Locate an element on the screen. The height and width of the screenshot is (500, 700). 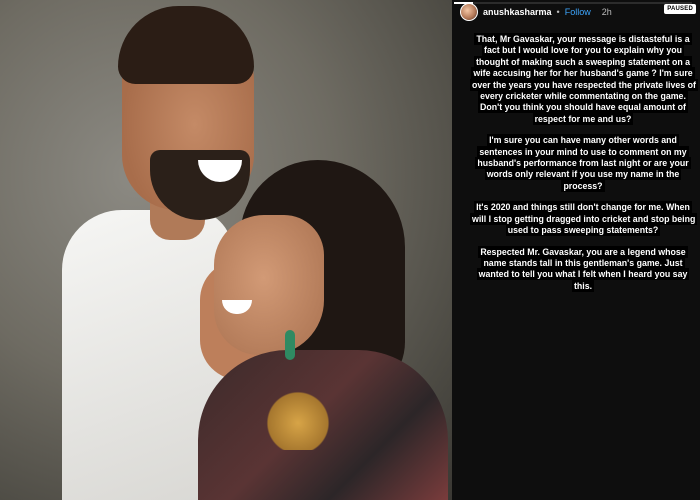
follow-link: Follow is located at coordinates (578, 12).